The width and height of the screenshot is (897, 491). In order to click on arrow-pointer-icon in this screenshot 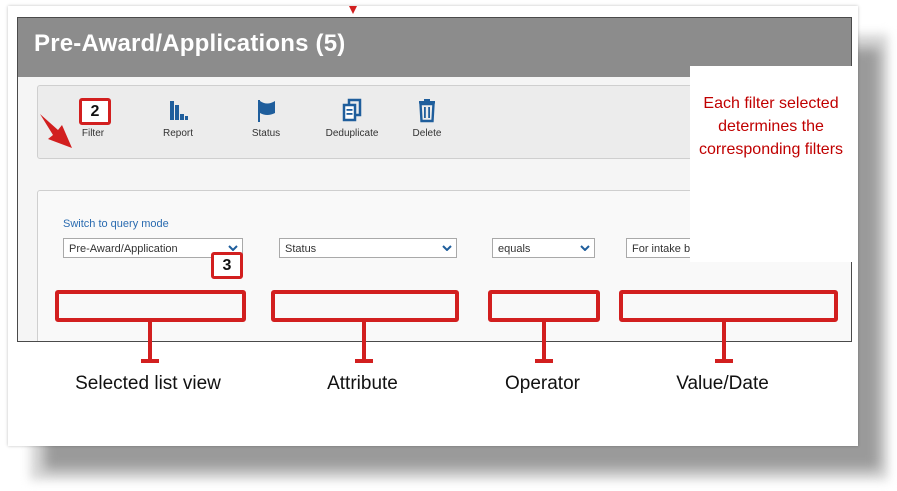, I will do `click(56, 131)`.